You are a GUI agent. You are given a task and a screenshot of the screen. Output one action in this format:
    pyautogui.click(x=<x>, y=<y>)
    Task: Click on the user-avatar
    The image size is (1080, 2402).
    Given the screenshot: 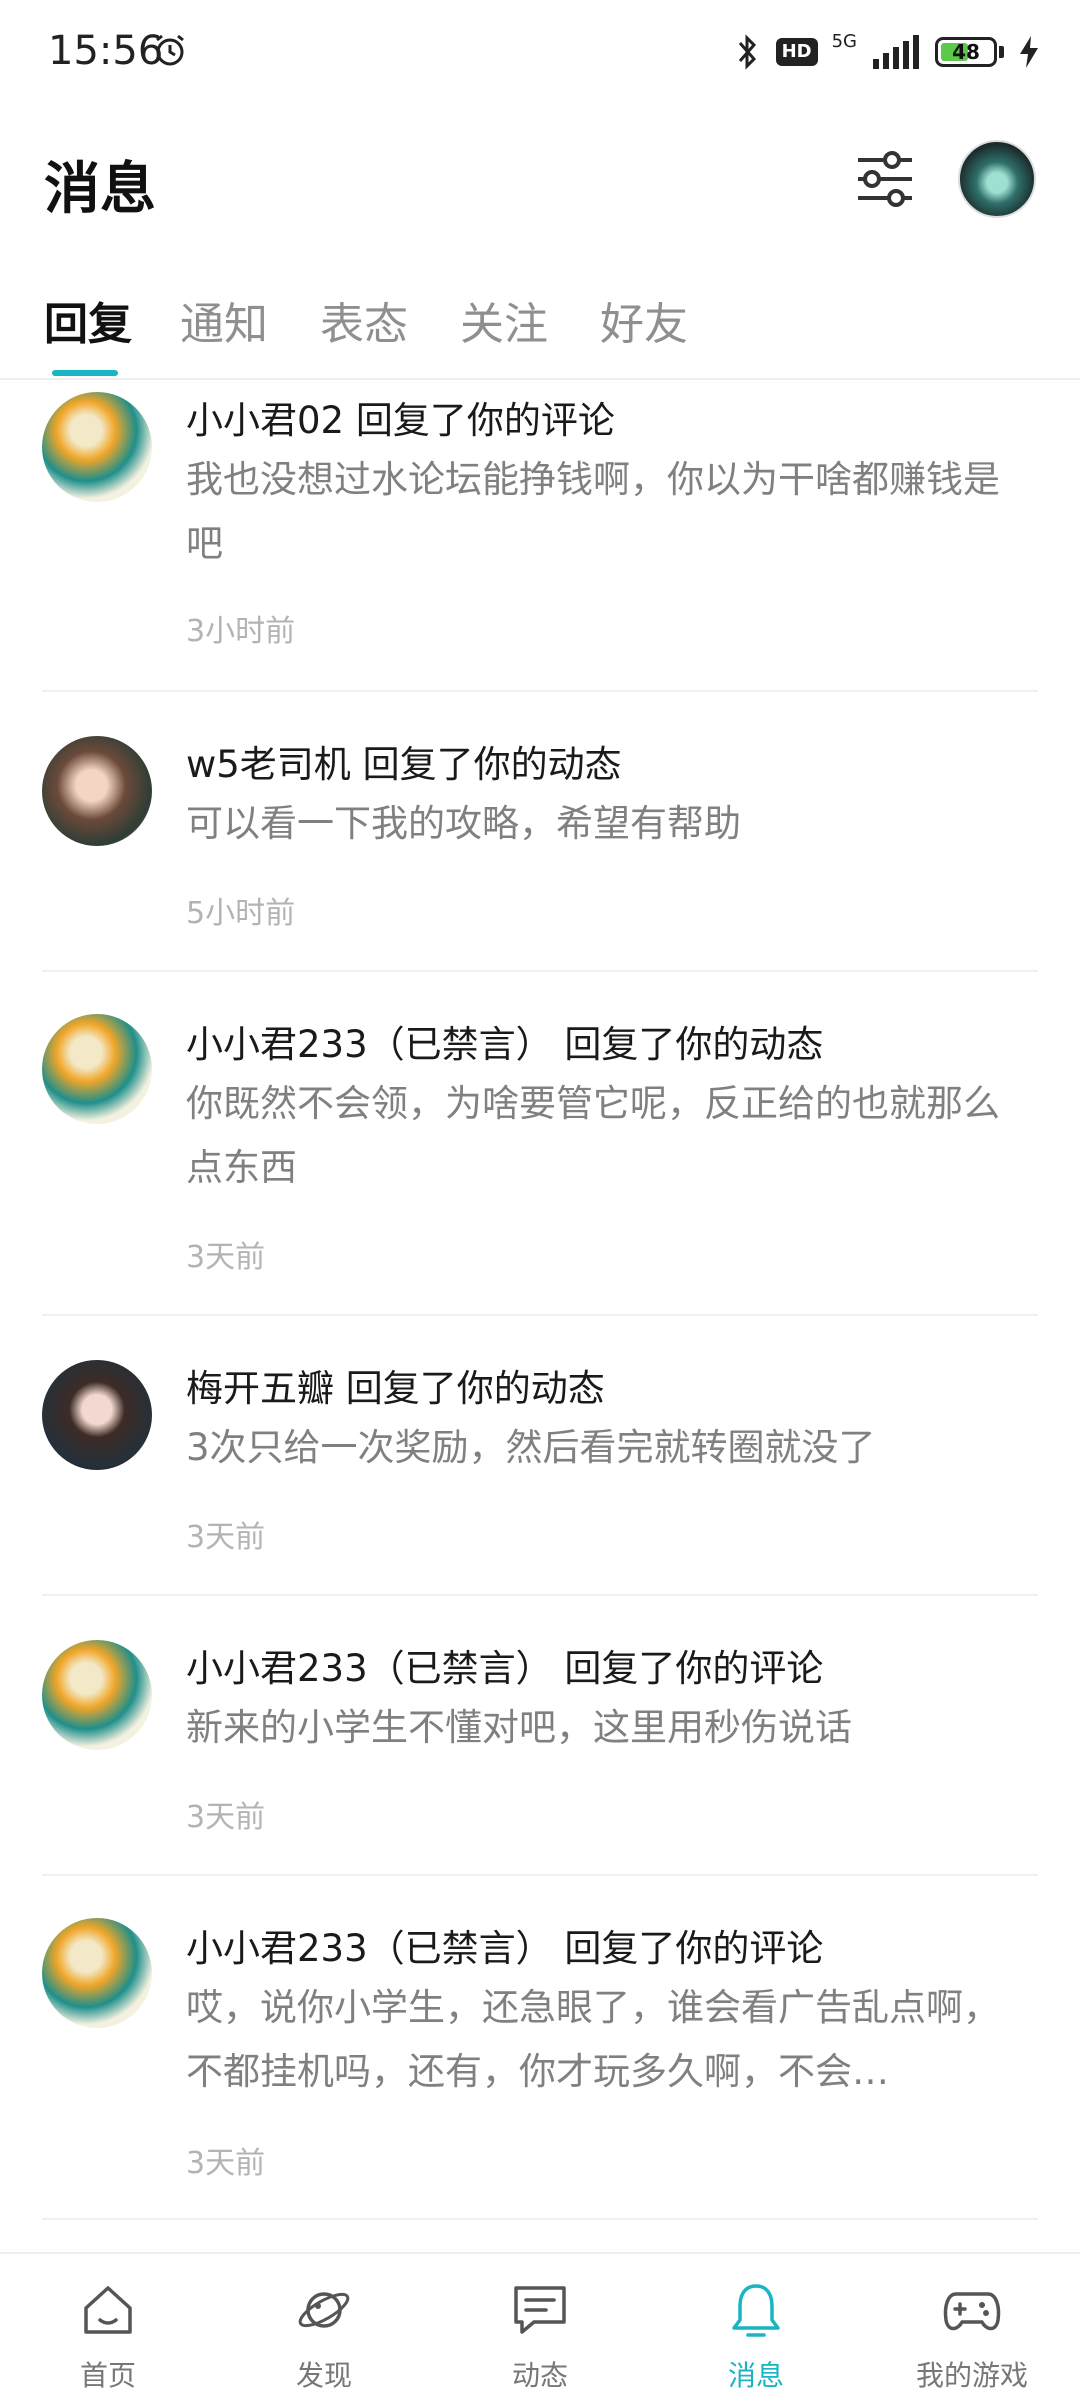 What is the action you would take?
    pyautogui.click(x=997, y=179)
    